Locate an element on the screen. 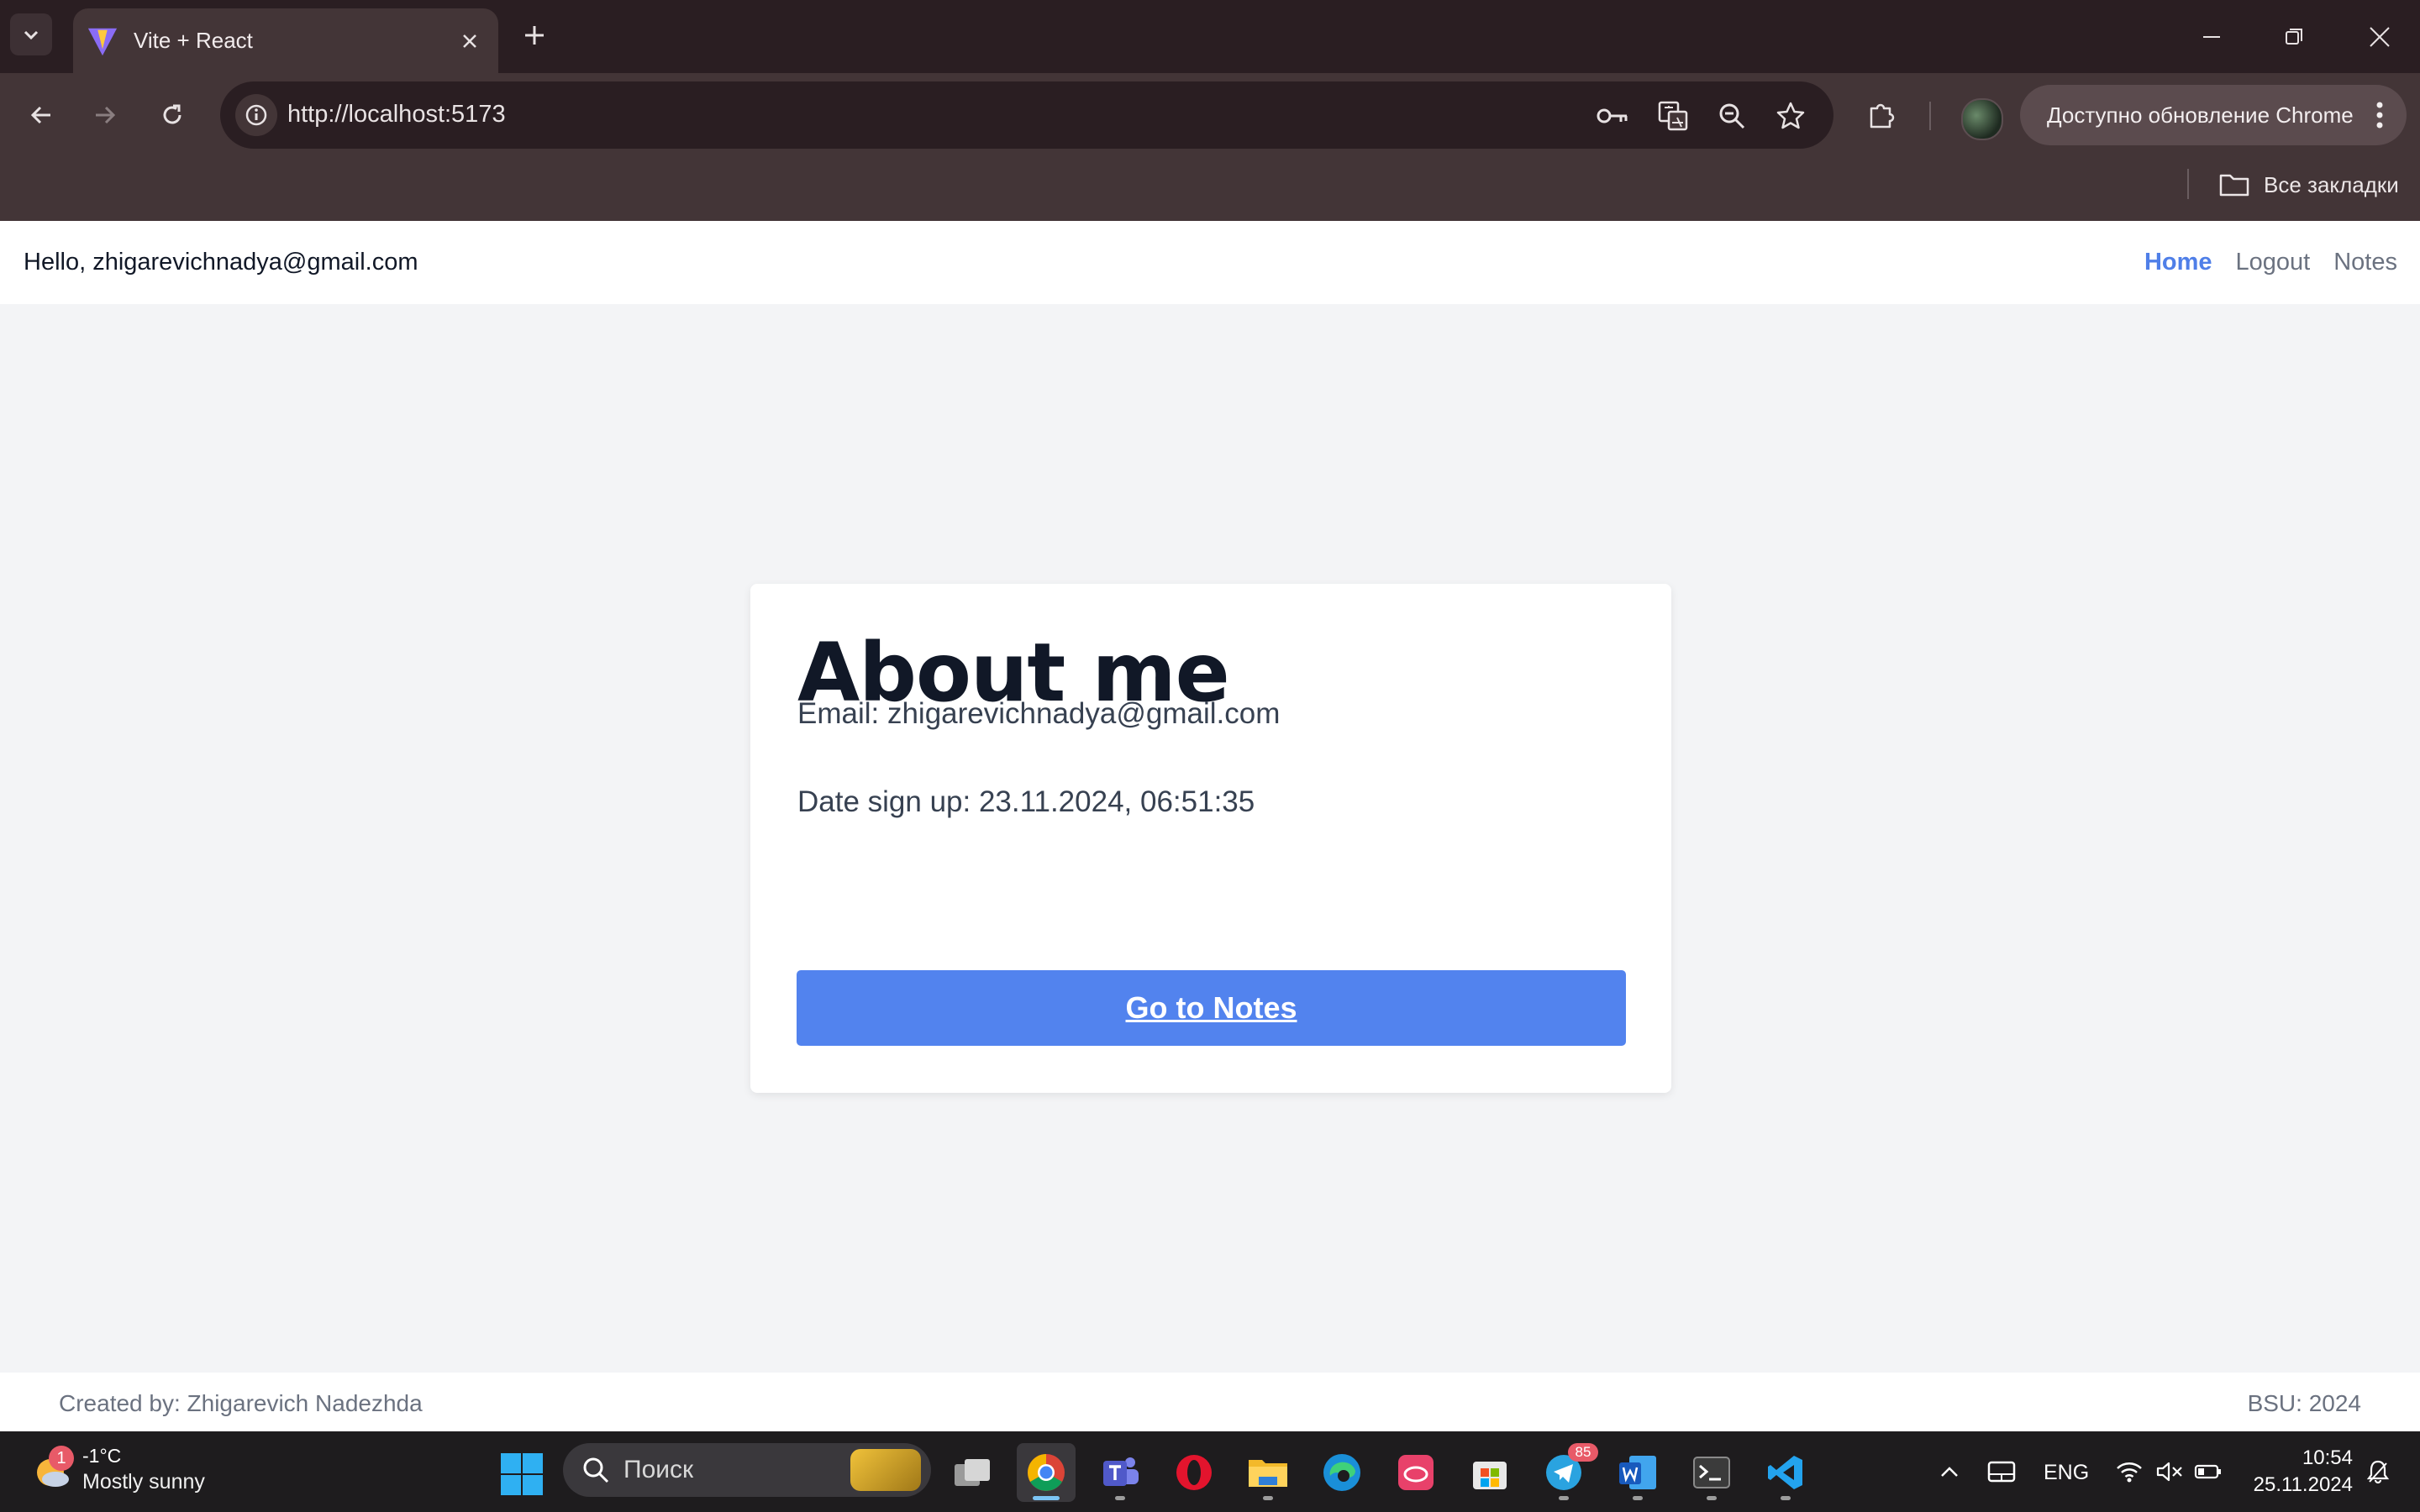 This screenshot has height=1512, width=2420. weather-sun-icon: 1 is located at coordinates (52, 1468).